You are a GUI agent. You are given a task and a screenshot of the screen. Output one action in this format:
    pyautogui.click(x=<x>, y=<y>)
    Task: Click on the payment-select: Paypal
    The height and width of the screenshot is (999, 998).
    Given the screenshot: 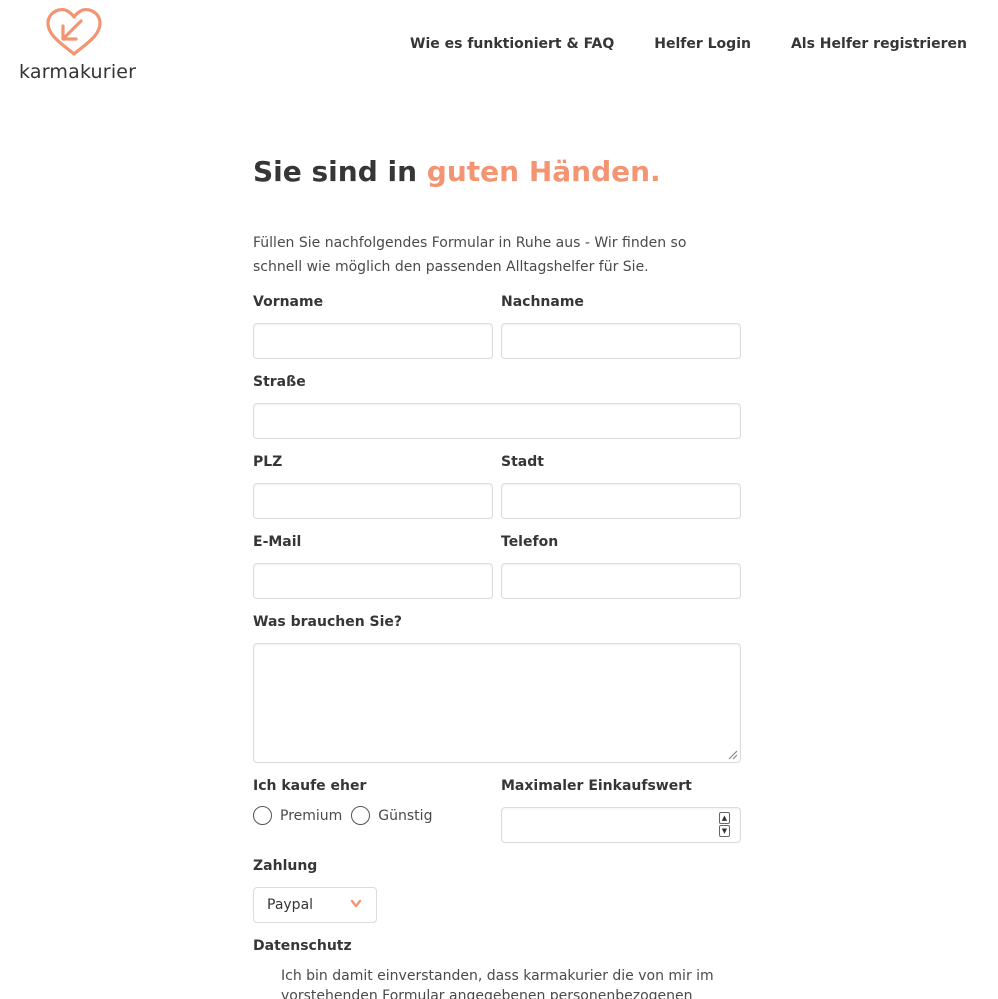 What is the action you would take?
    pyautogui.click(x=315, y=905)
    